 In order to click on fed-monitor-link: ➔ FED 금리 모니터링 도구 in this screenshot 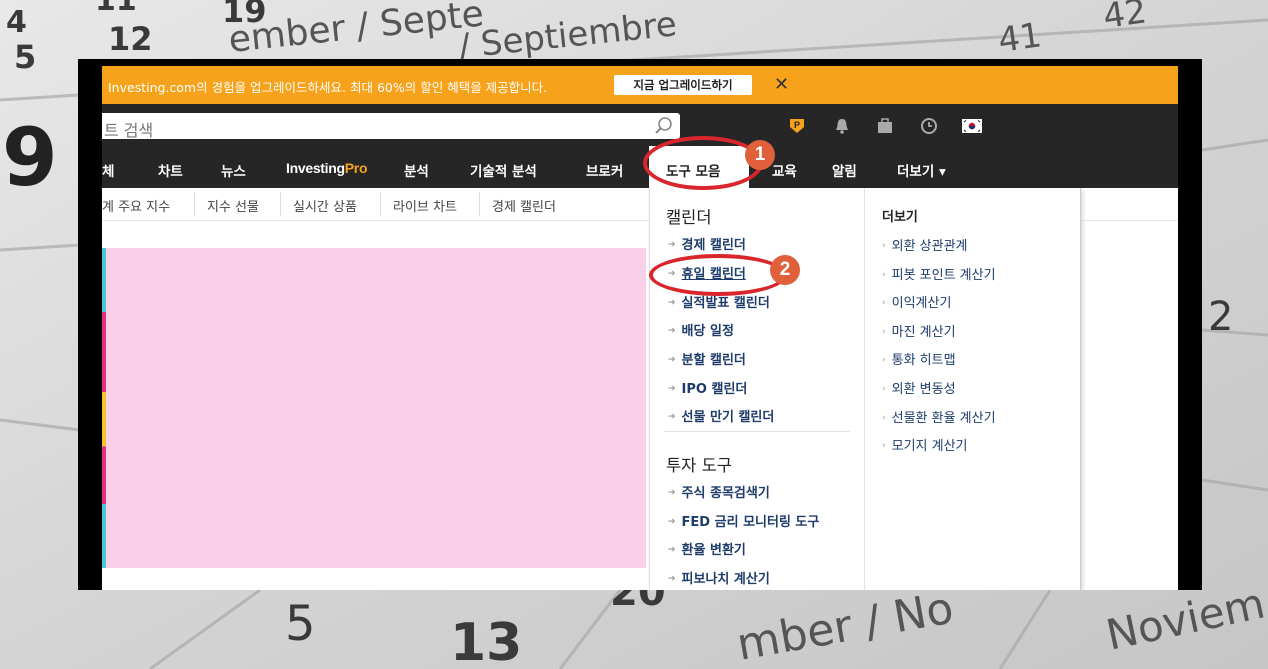, I will do `click(743, 520)`.